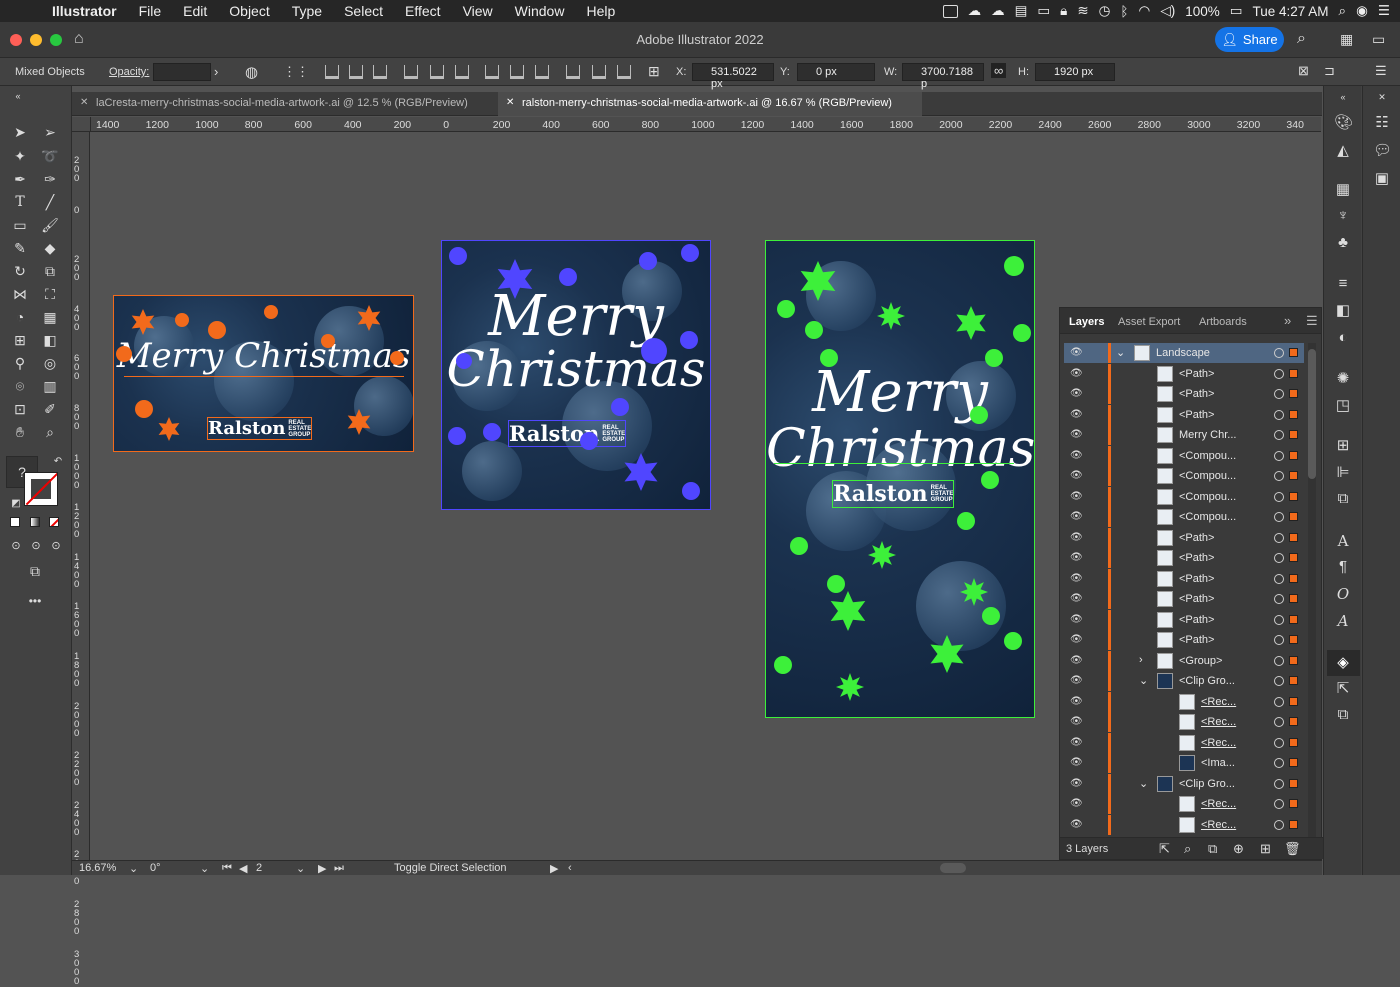  Describe the element at coordinates (554, 868) in the screenshot. I see `status-menu-icon: ▶` at that location.